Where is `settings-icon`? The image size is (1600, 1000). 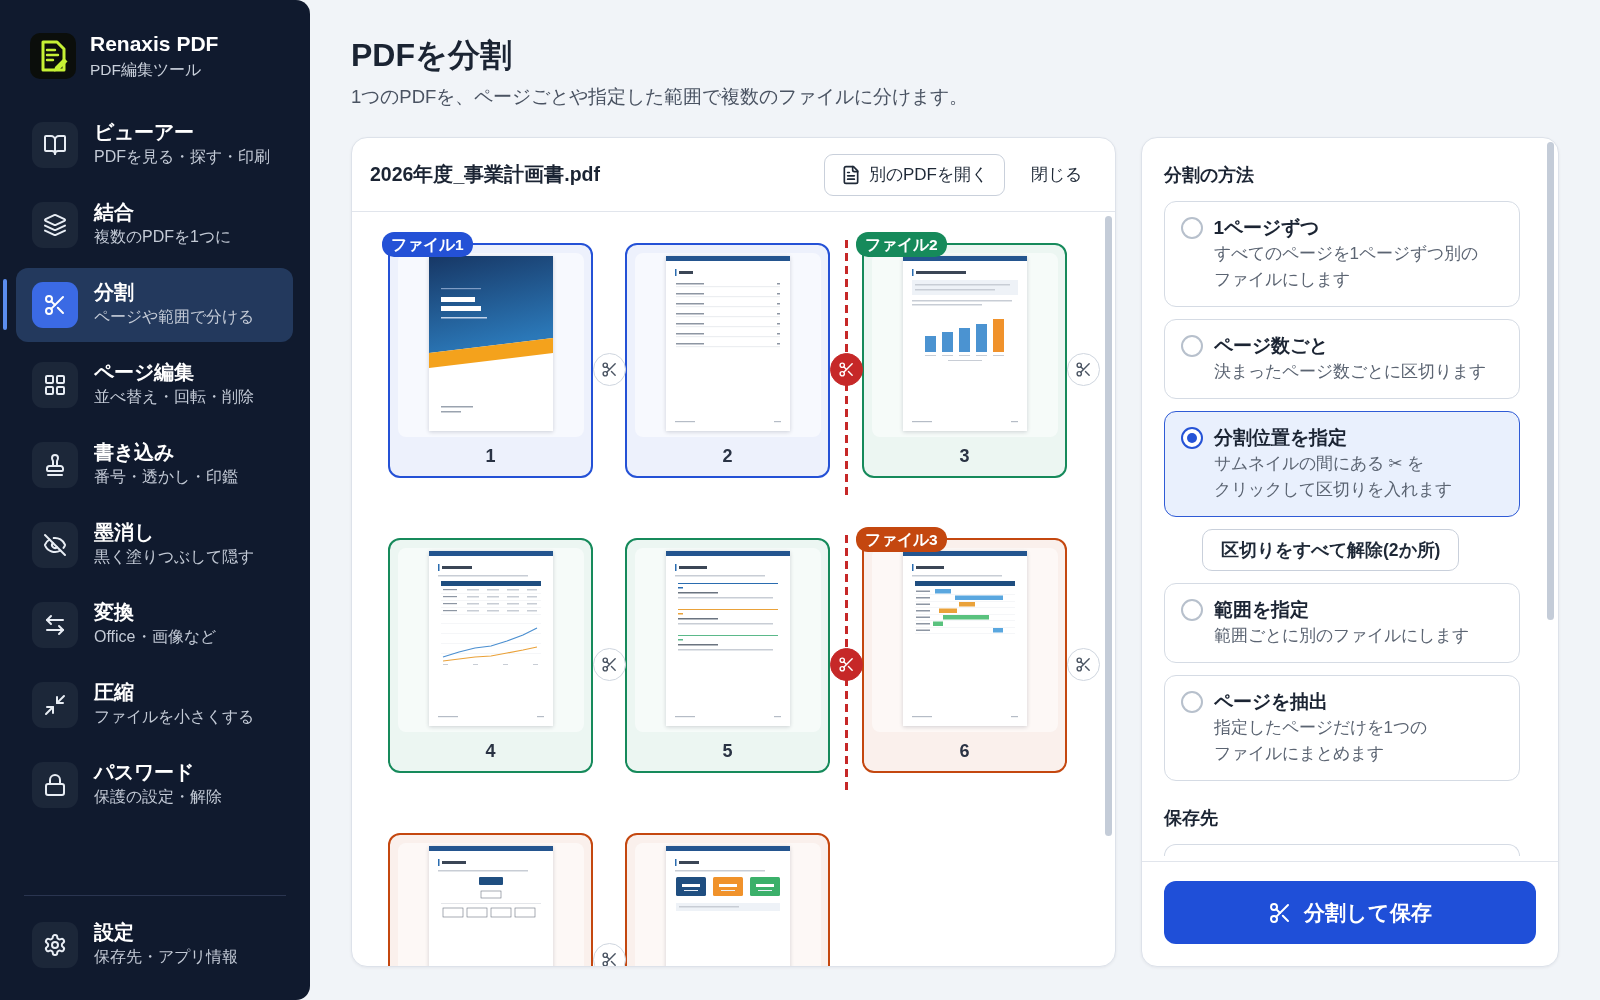
settings-icon is located at coordinates (55, 945).